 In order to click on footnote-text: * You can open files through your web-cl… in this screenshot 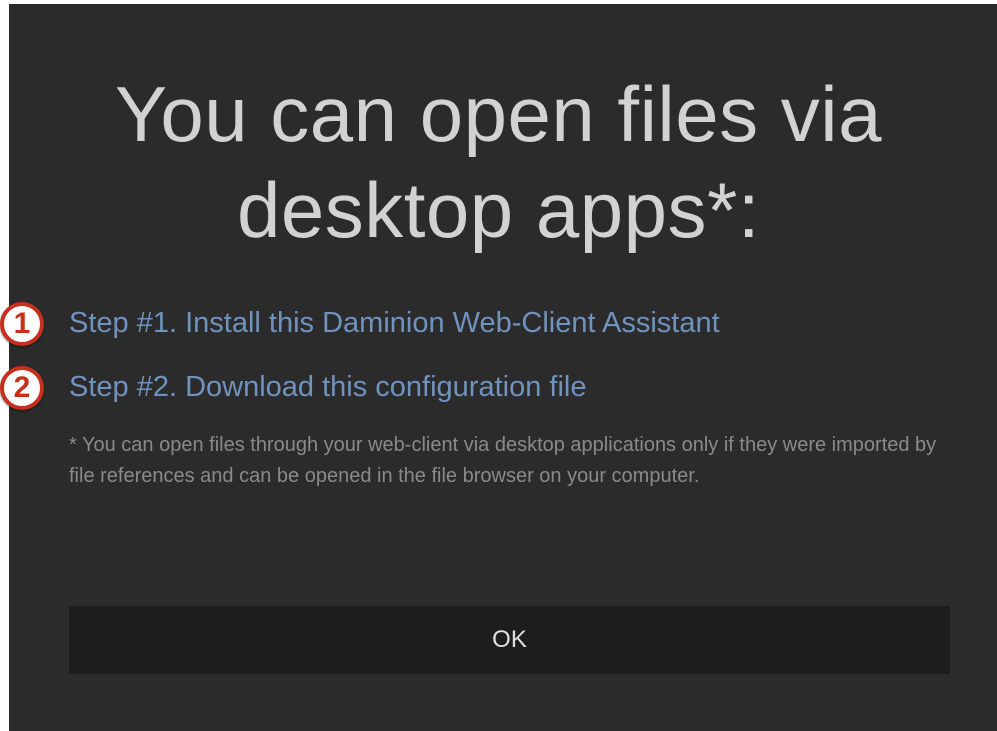, I will do `click(503, 460)`.